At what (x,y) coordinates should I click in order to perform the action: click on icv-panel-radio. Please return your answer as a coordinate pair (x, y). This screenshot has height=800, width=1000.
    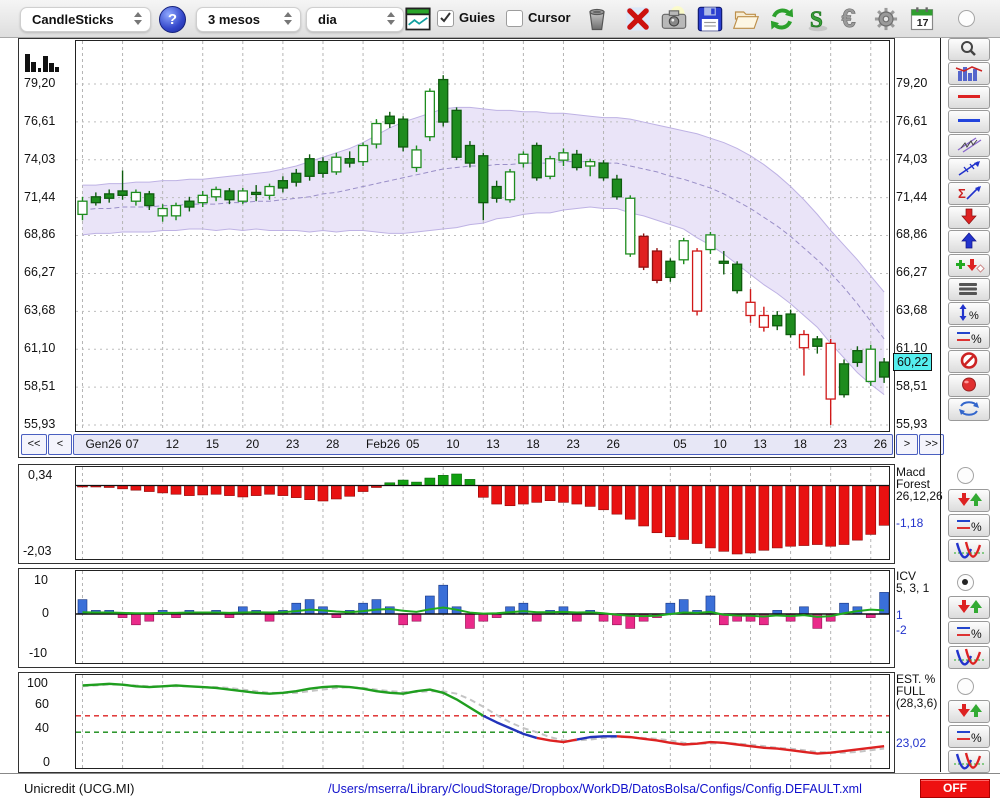
    Looking at the image, I should click on (965, 582).